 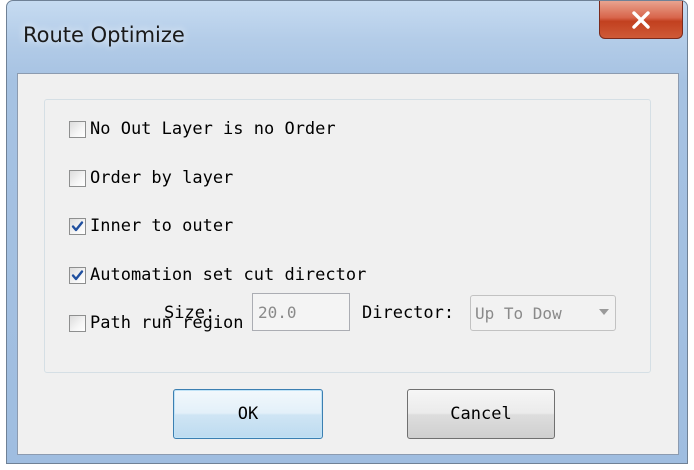 What do you see at coordinates (248, 414) in the screenshot?
I see `ok-button: OK` at bounding box center [248, 414].